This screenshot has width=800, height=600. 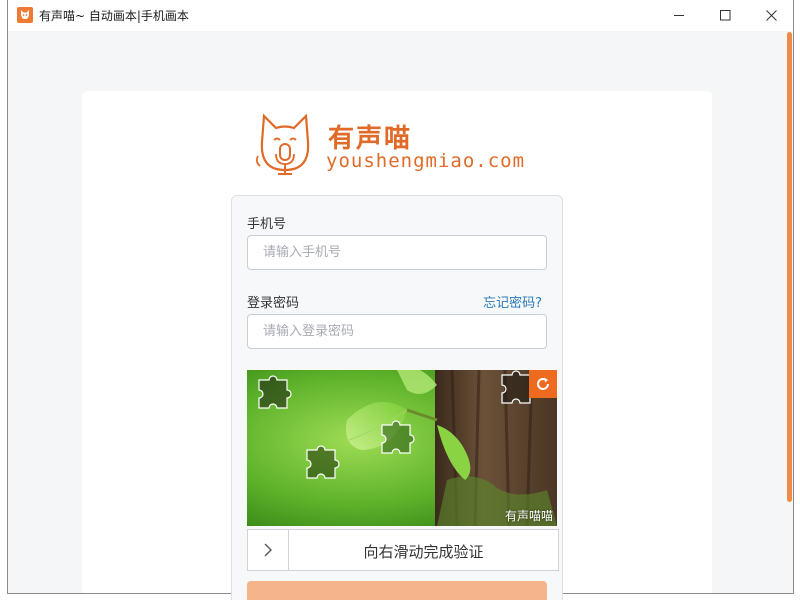 What do you see at coordinates (400, 15) in the screenshot?
I see `title-bar: 有声喵~ 自动画本|手机画本` at bounding box center [400, 15].